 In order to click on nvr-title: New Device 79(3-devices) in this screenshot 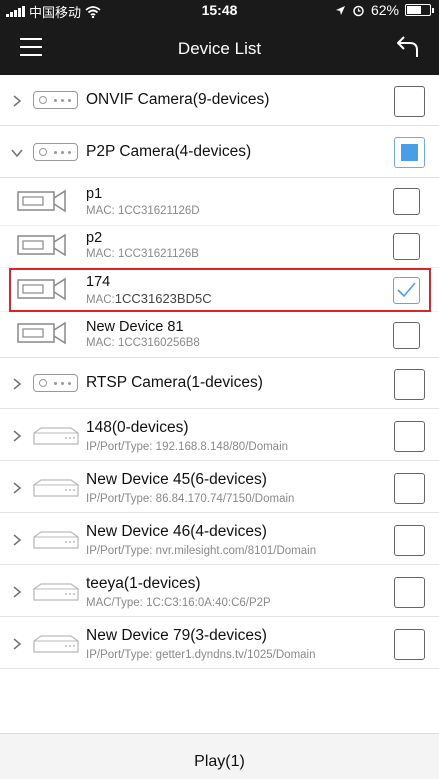, I will do `click(176, 635)`.